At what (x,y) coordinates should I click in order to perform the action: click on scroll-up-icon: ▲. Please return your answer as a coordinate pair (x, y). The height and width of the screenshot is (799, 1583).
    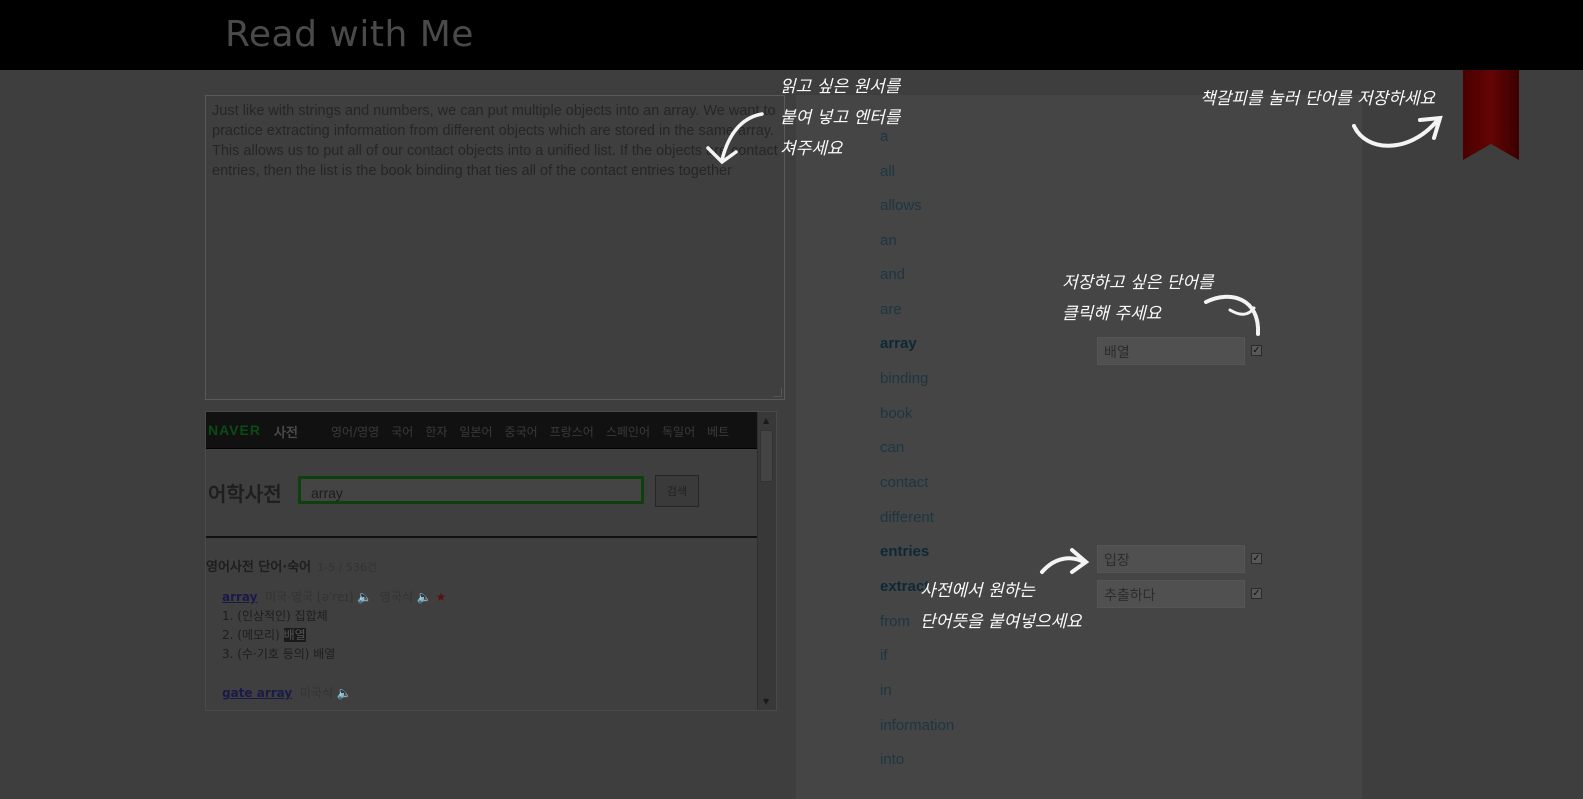
    Looking at the image, I should click on (766, 420).